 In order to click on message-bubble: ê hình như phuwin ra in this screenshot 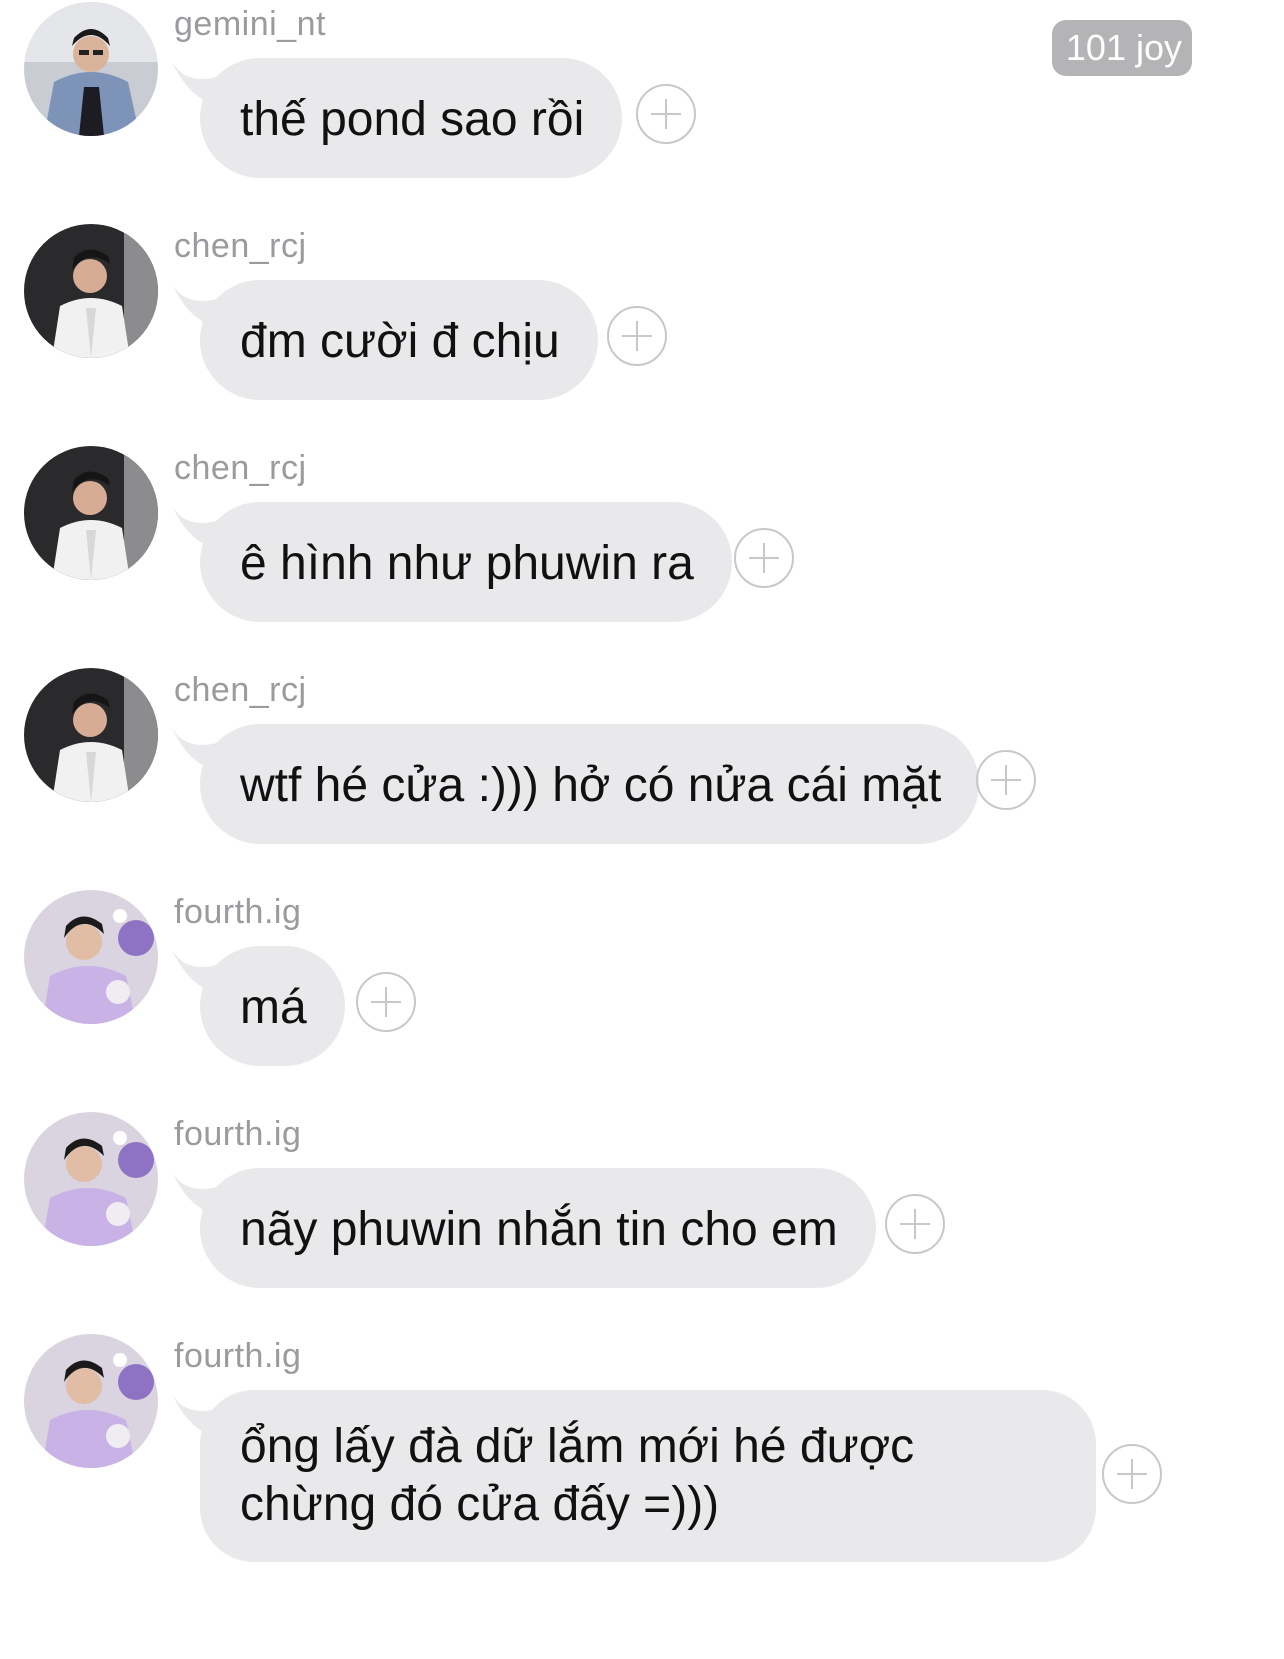, I will do `click(466, 562)`.